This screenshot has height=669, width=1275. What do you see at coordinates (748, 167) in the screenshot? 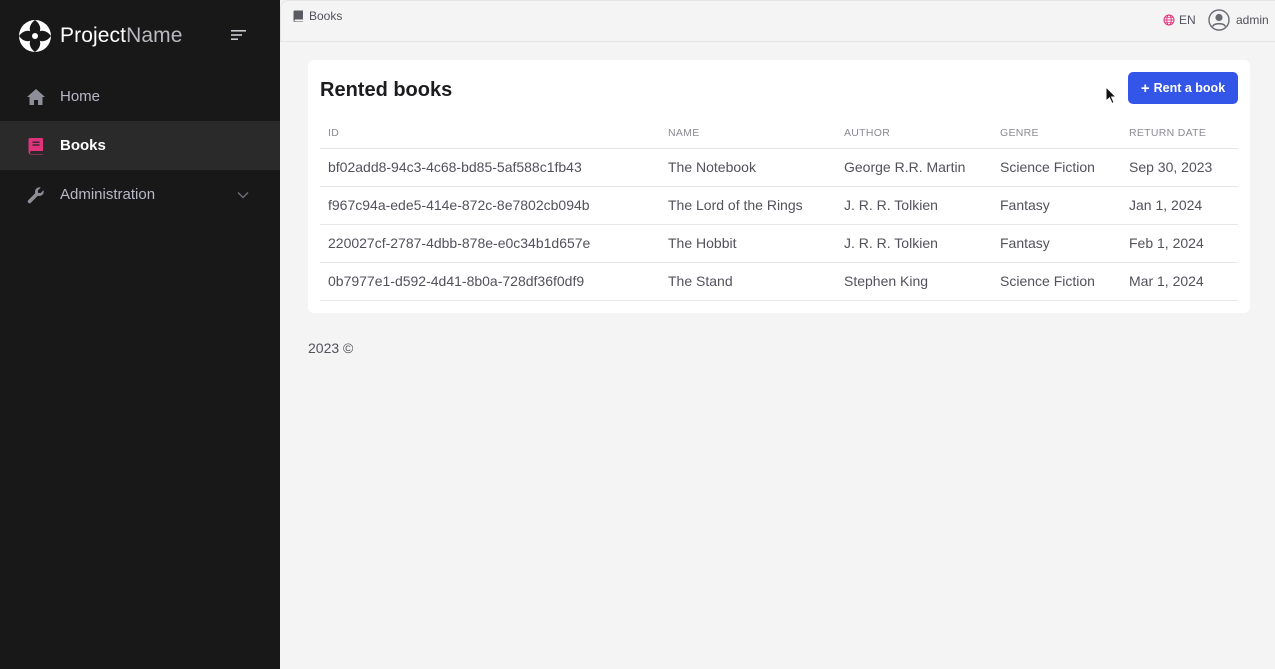
I see `cell-name: The Notebook` at bounding box center [748, 167].